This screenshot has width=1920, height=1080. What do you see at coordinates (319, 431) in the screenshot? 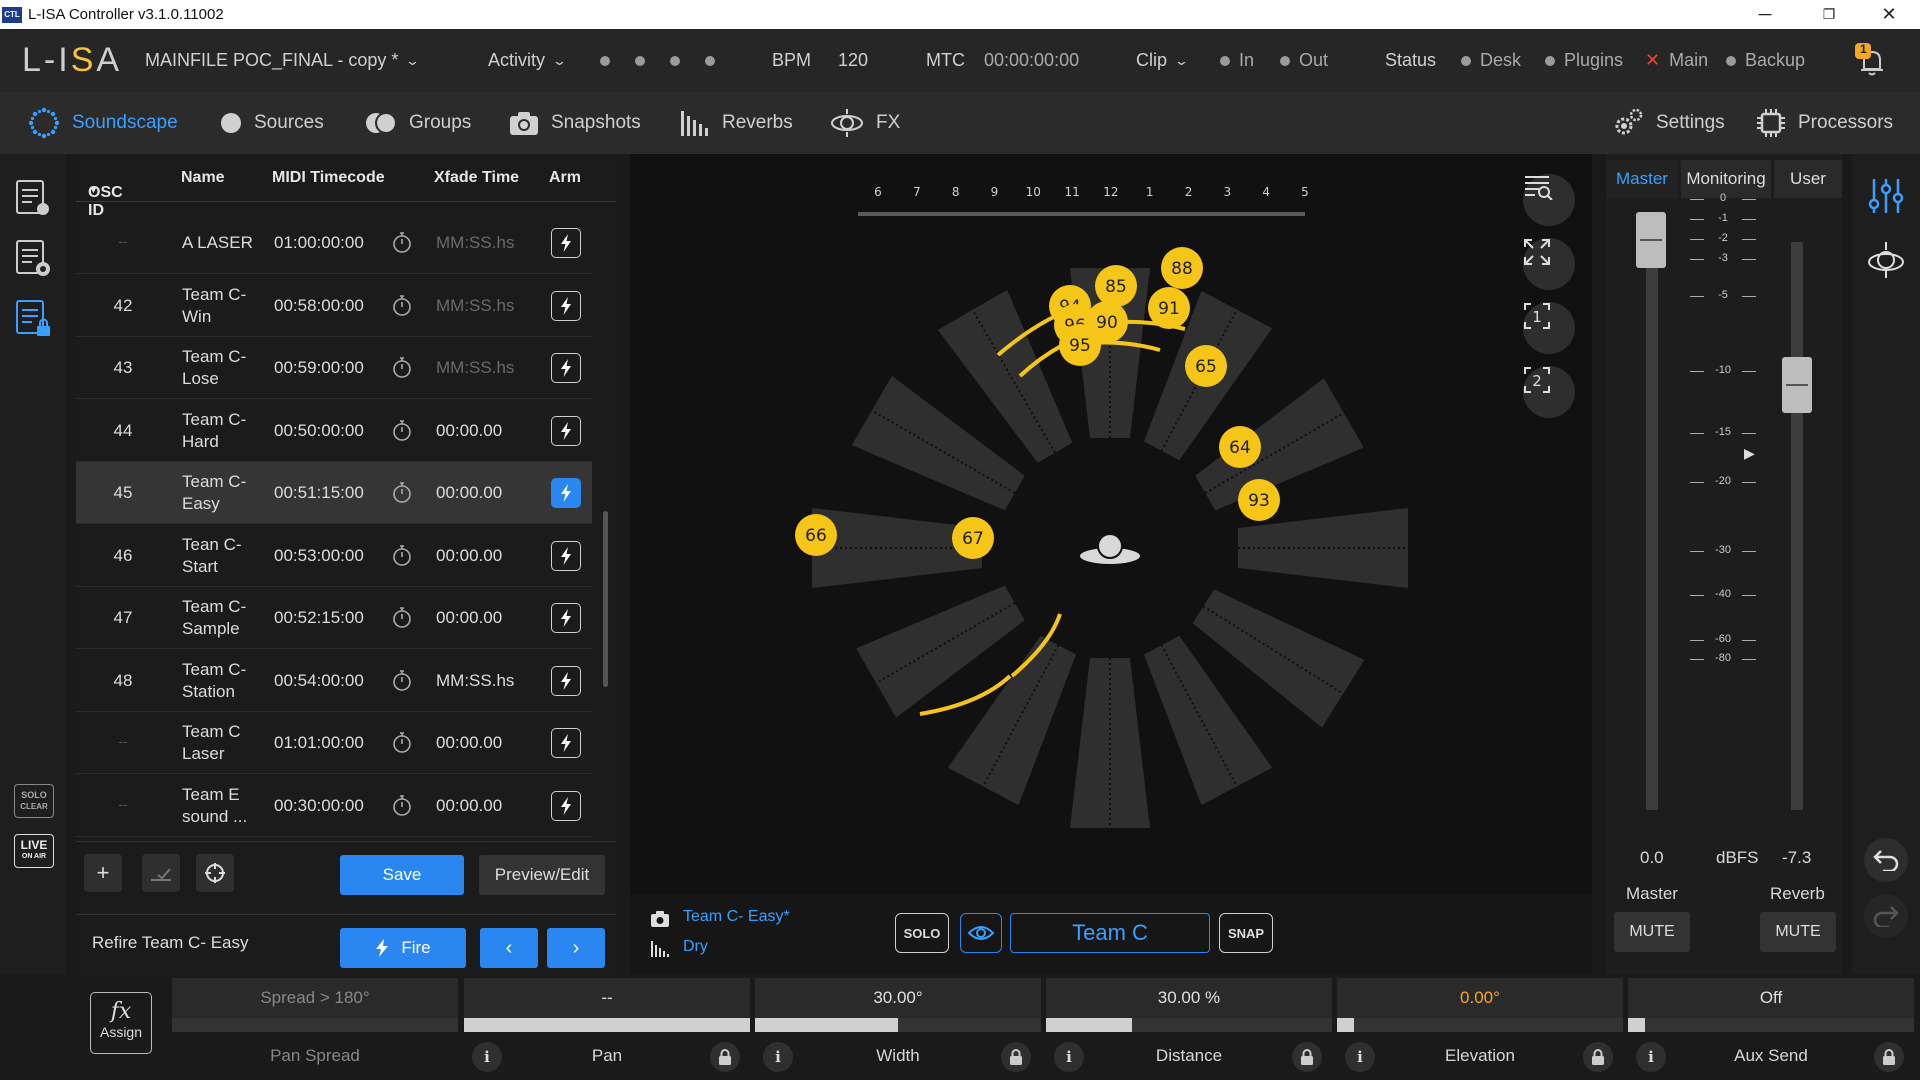
I see `timecode-cell: 00:50:00:00` at bounding box center [319, 431].